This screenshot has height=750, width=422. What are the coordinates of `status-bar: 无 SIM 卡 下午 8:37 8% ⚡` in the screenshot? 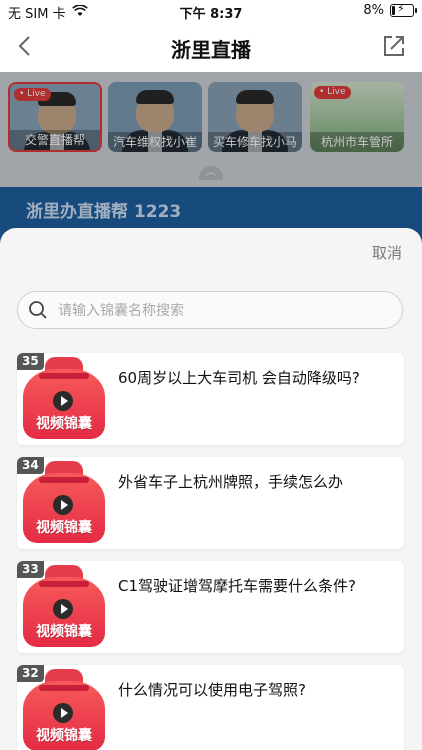 It's located at (211, 11).